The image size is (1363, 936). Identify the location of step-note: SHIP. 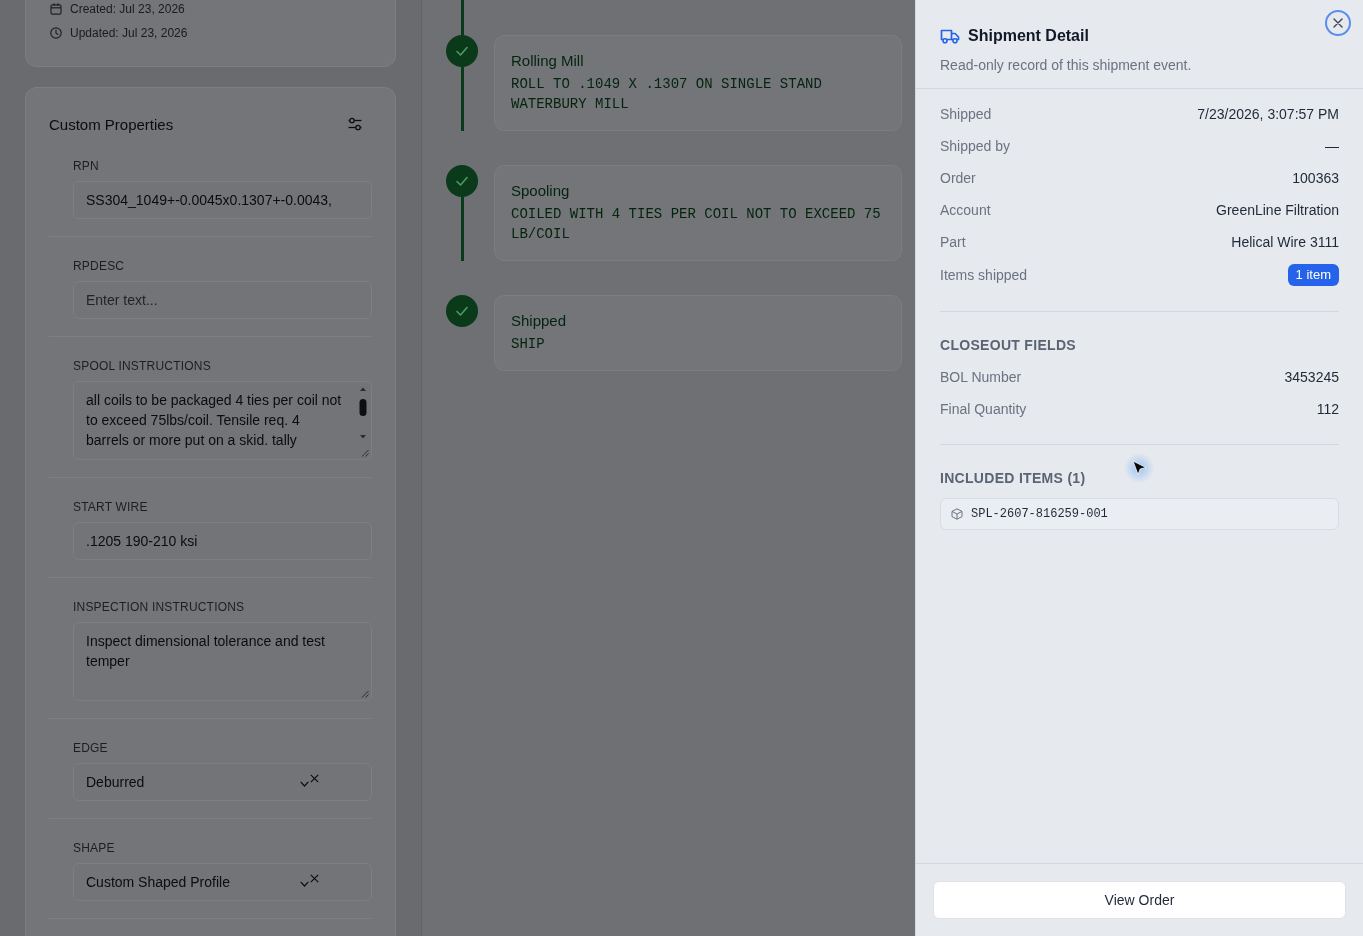
(528, 344).